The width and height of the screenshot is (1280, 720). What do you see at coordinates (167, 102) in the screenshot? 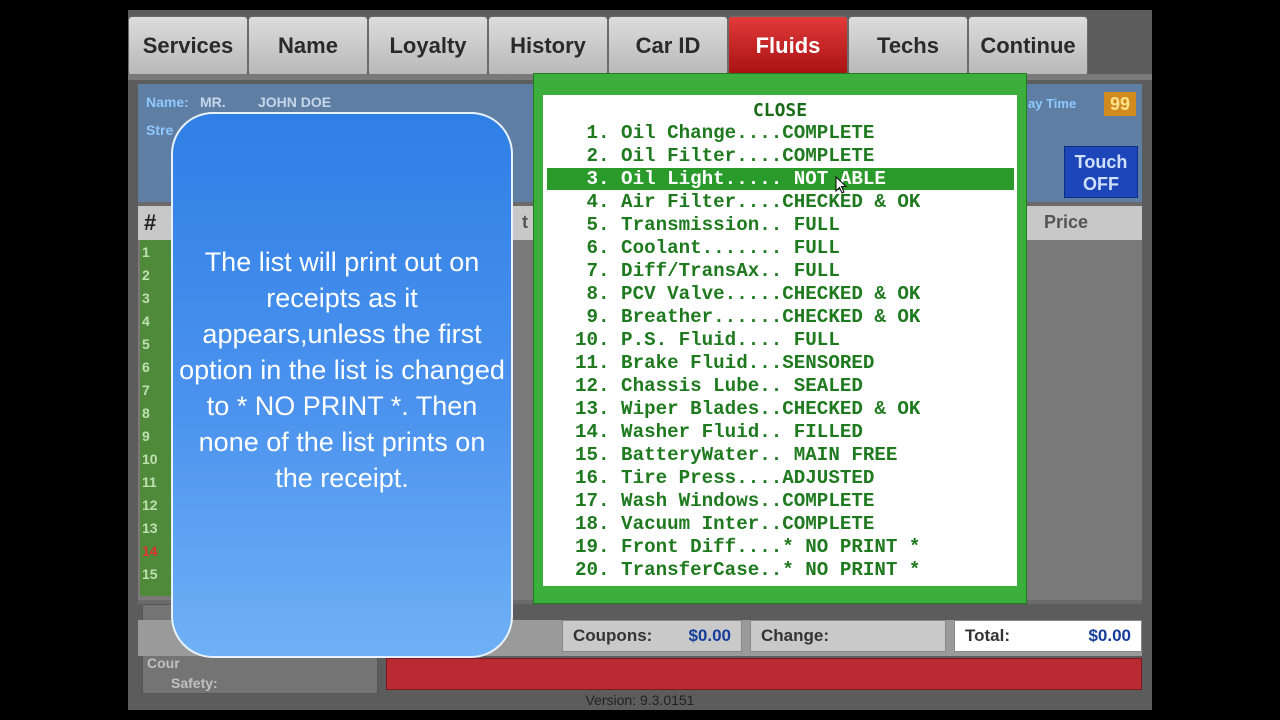
I see `name-label: Name:` at bounding box center [167, 102].